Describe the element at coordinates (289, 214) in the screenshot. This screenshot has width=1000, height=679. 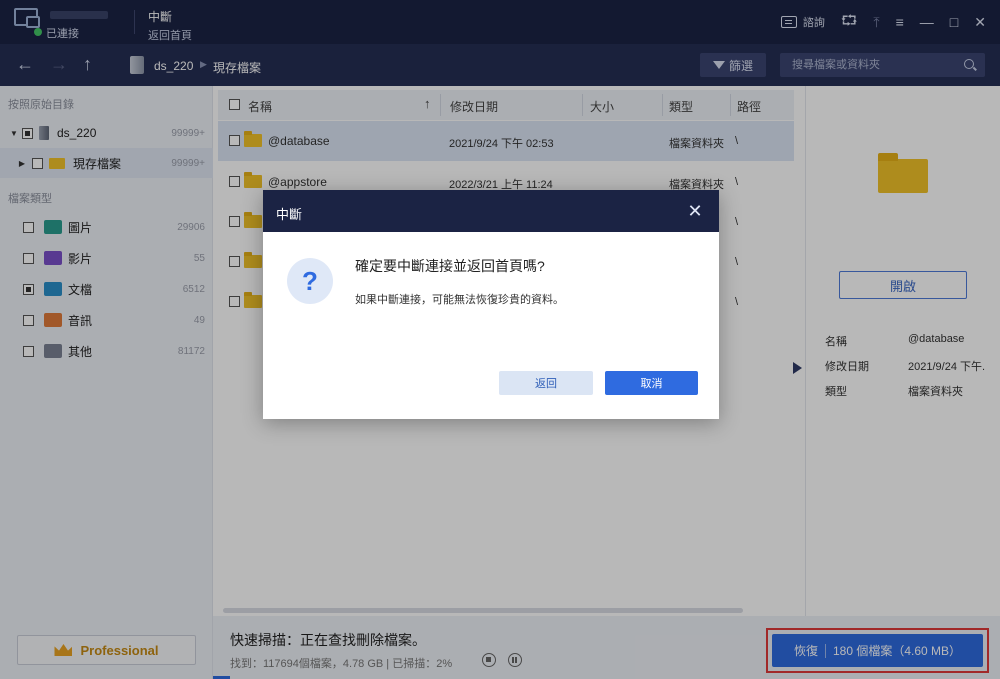
I see `dialog-title: 中斷` at that location.